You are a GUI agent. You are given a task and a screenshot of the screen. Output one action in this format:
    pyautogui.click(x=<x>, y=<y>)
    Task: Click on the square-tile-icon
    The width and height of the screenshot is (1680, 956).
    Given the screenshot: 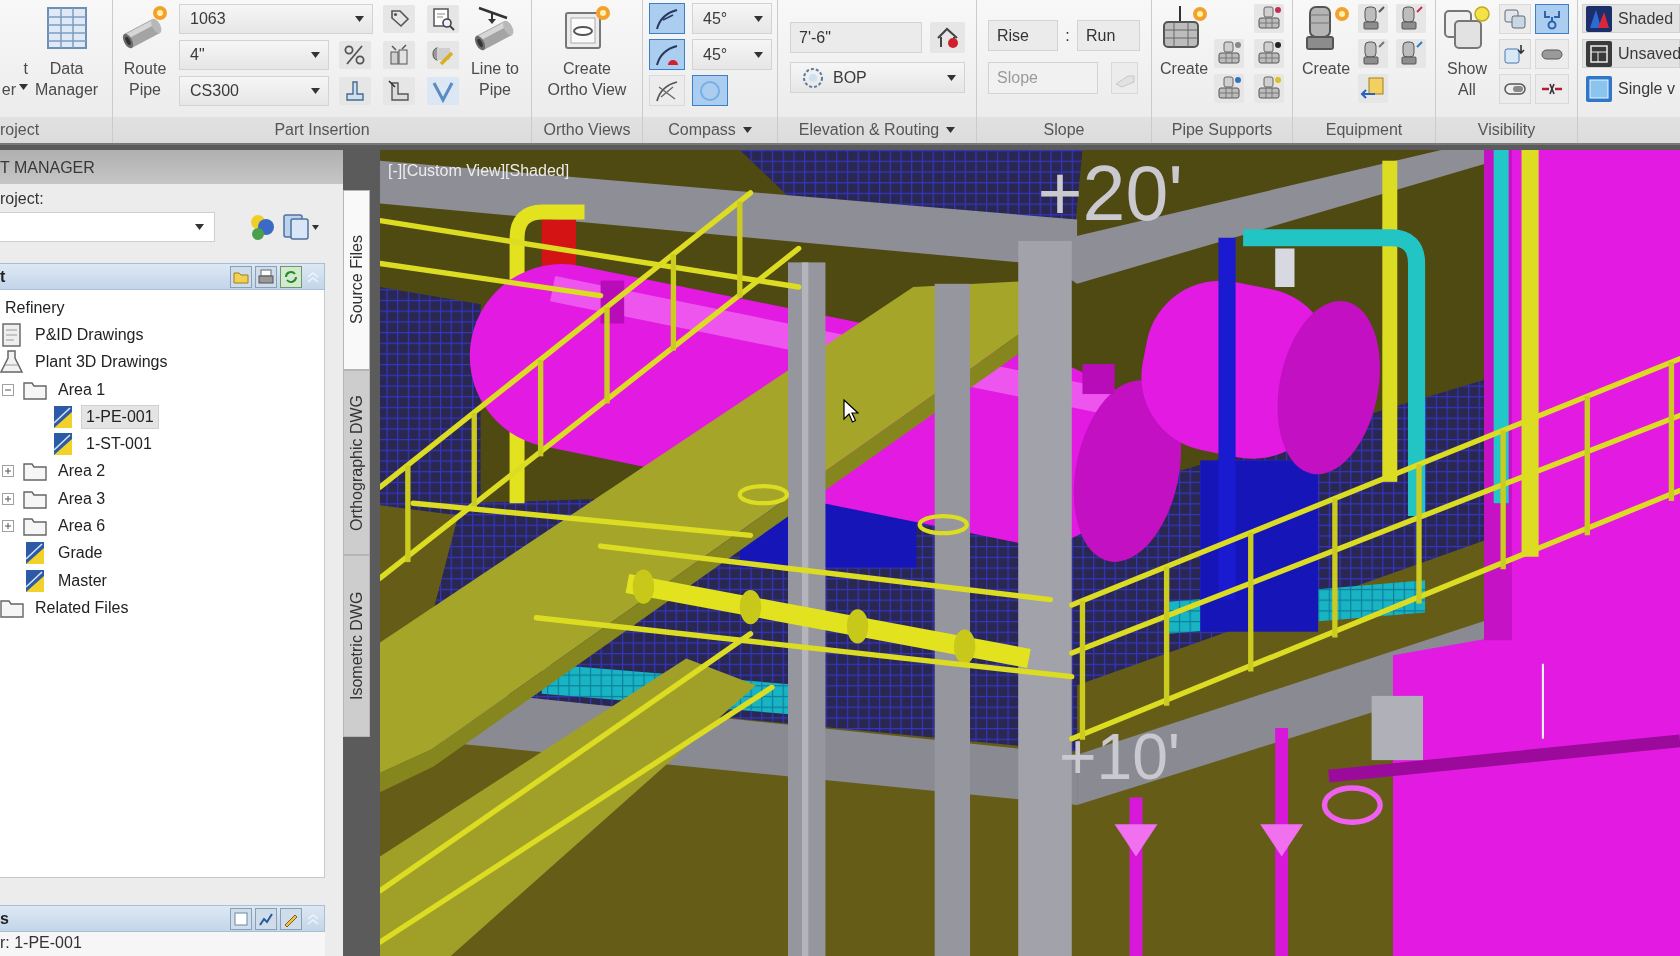 What is the action you would take?
    pyautogui.click(x=241, y=918)
    